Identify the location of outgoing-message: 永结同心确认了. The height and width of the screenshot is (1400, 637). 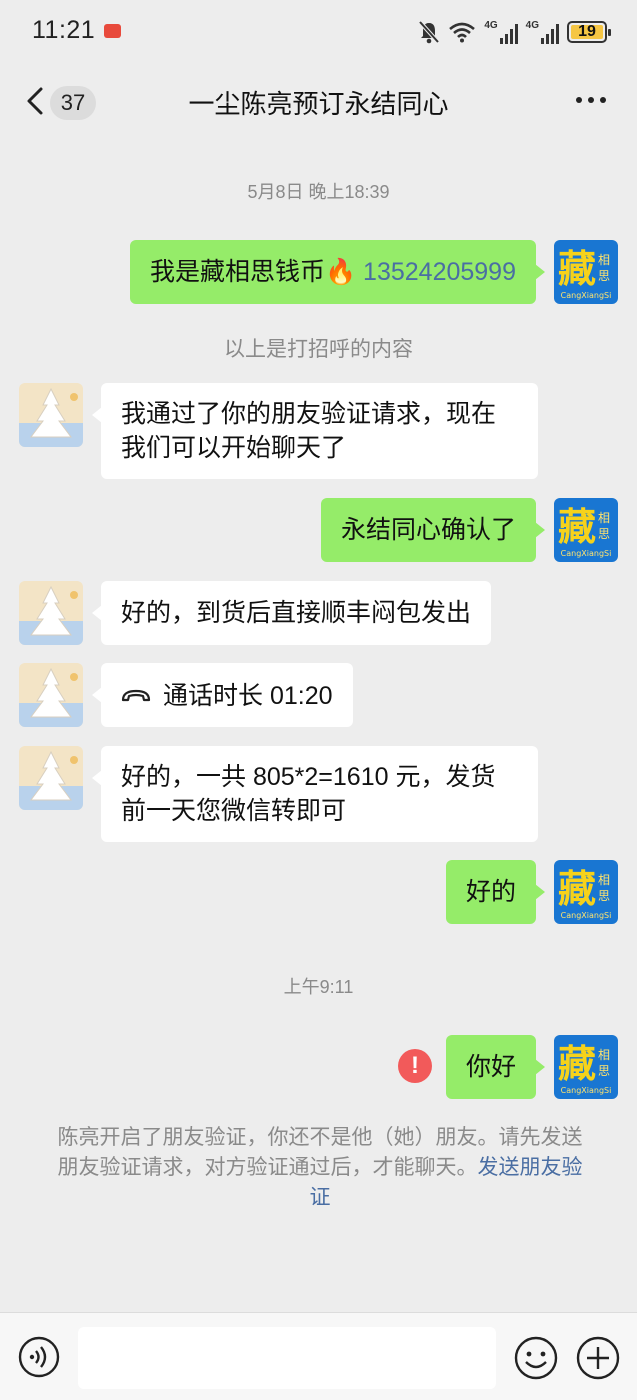
(433, 530).